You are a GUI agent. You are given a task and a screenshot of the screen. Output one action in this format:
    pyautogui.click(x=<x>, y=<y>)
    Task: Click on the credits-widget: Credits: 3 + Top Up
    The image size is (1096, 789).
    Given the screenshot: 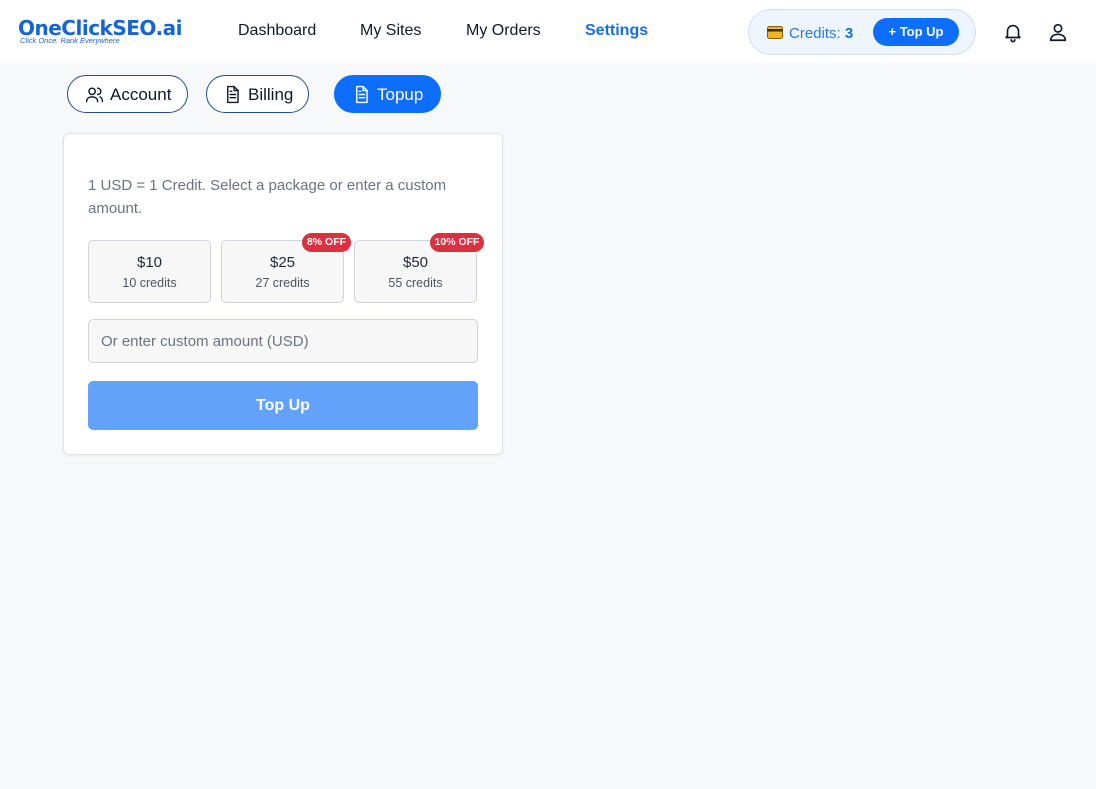 What is the action you would take?
    pyautogui.click(x=862, y=32)
    